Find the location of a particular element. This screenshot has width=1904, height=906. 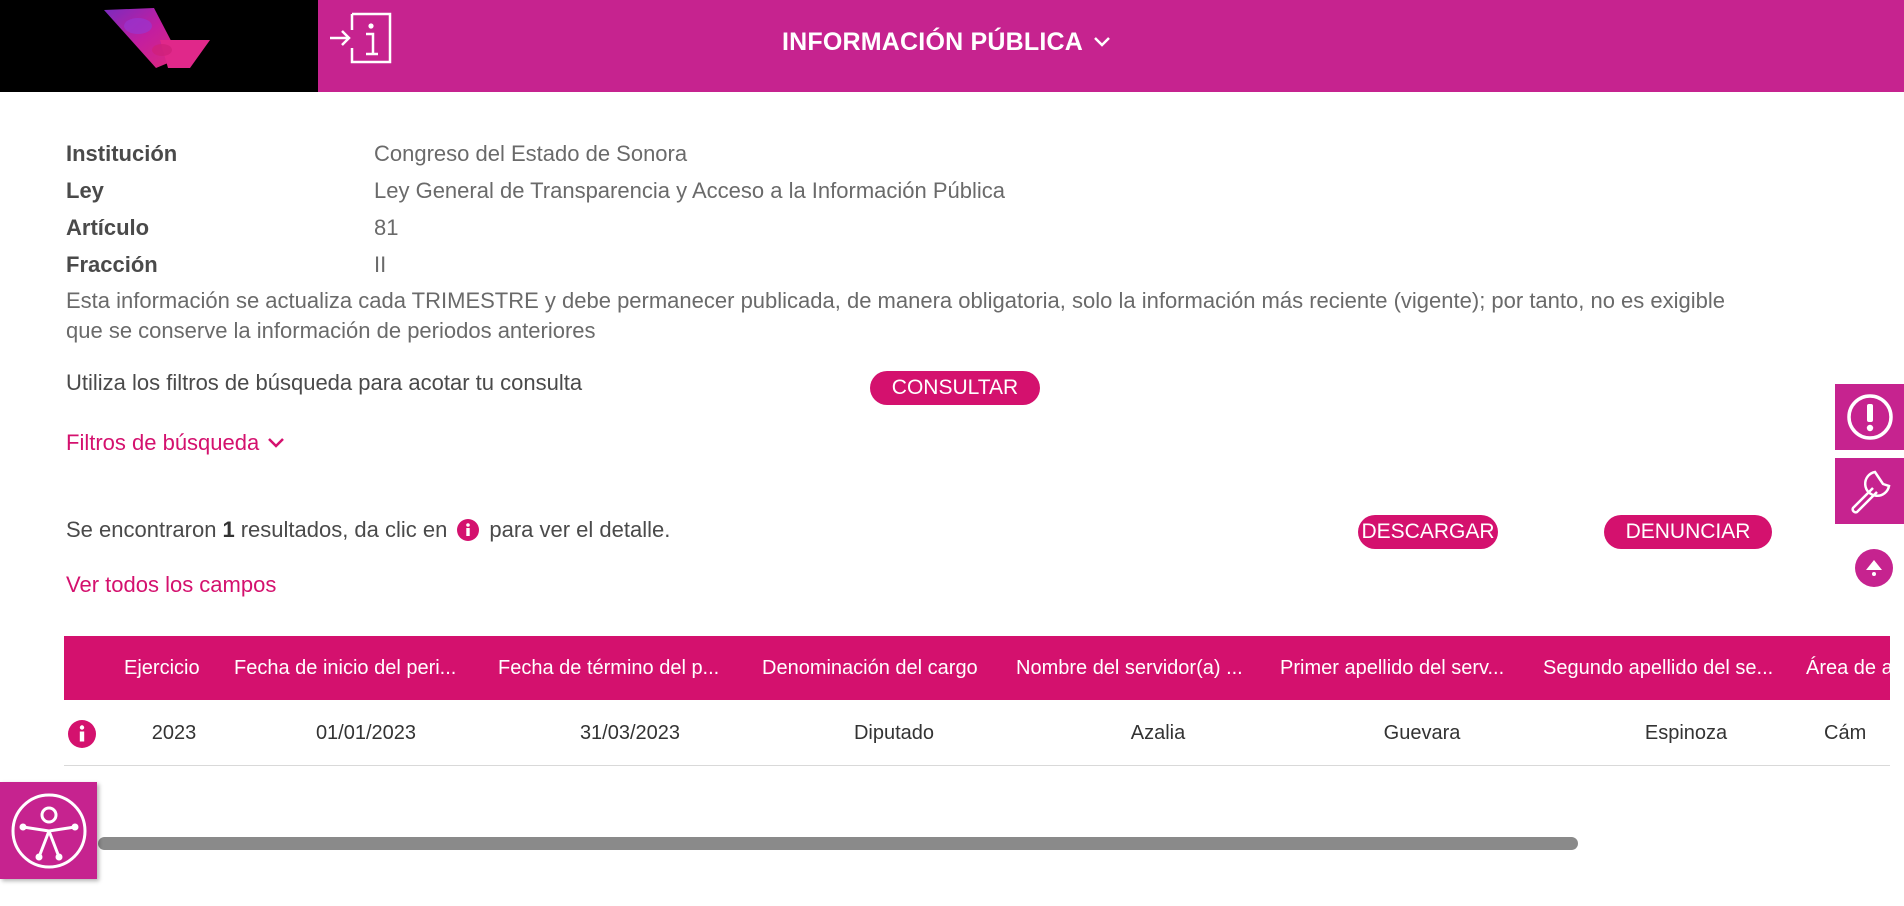

search-filters-toggle: Filtros de búsqueda is located at coordinates (175, 443).